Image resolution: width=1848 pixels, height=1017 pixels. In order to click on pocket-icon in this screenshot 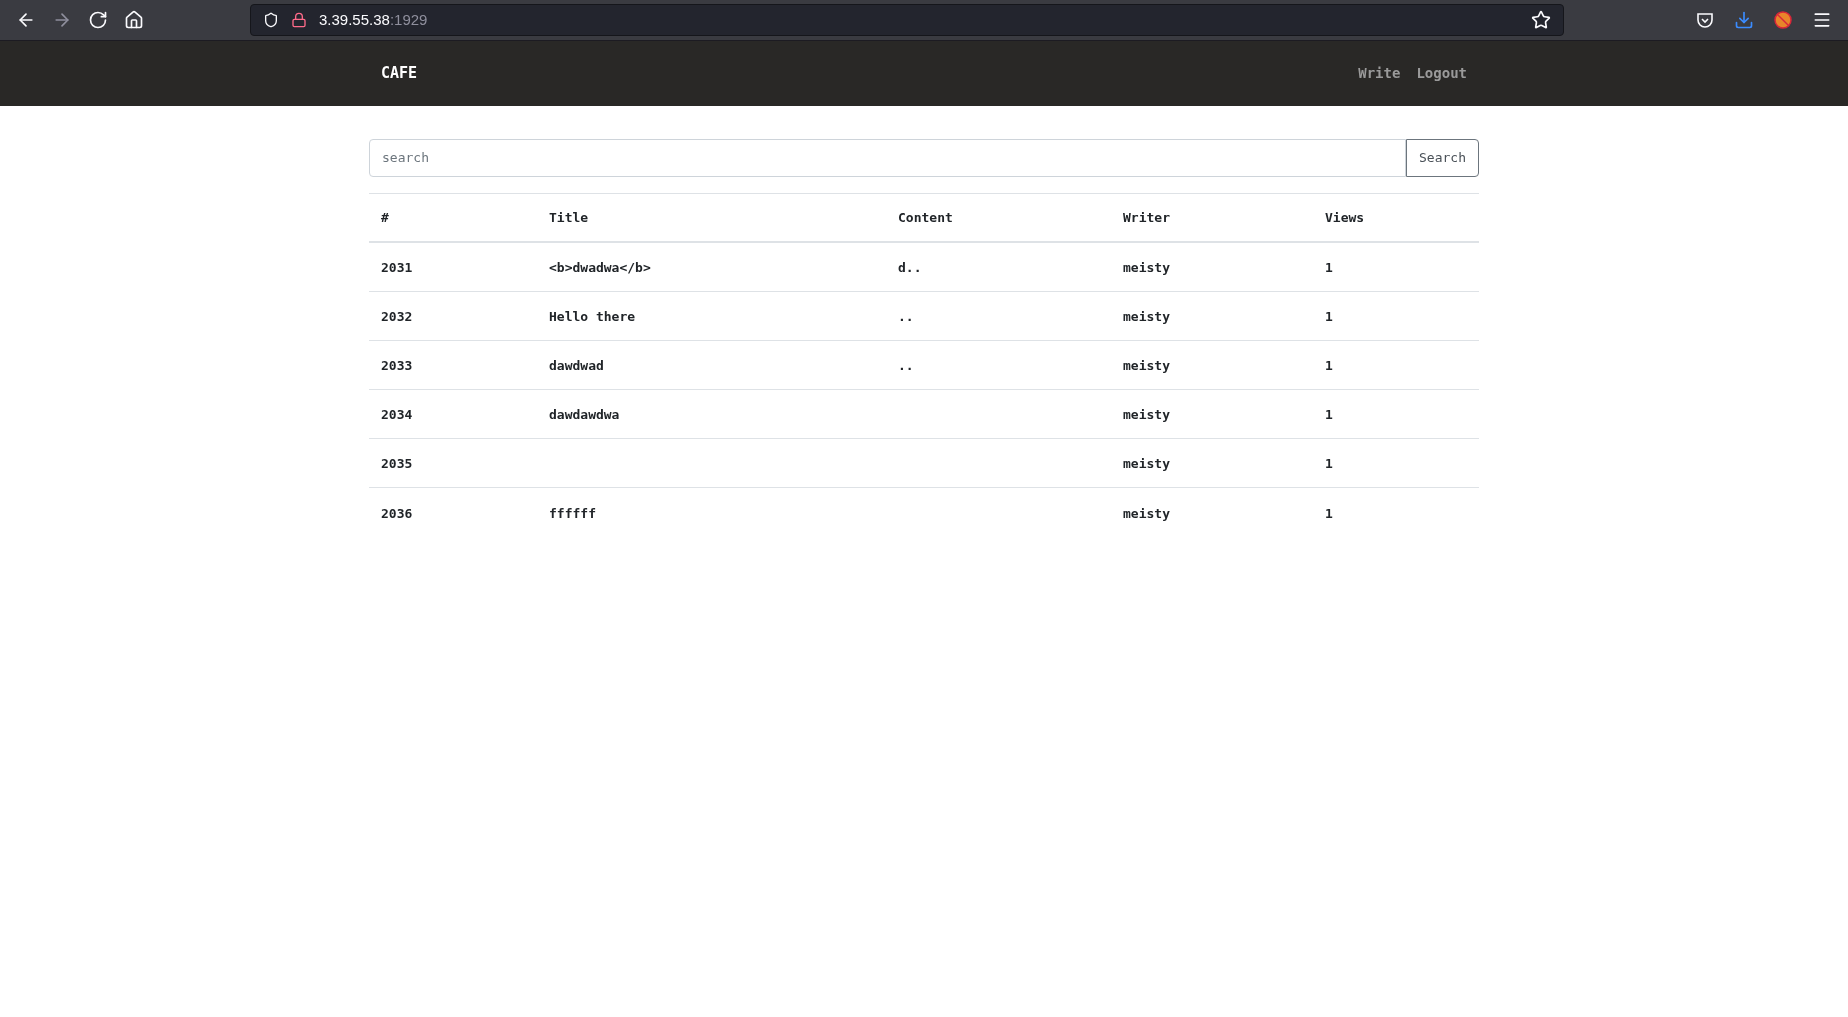, I will do `click(1705, 20)`.